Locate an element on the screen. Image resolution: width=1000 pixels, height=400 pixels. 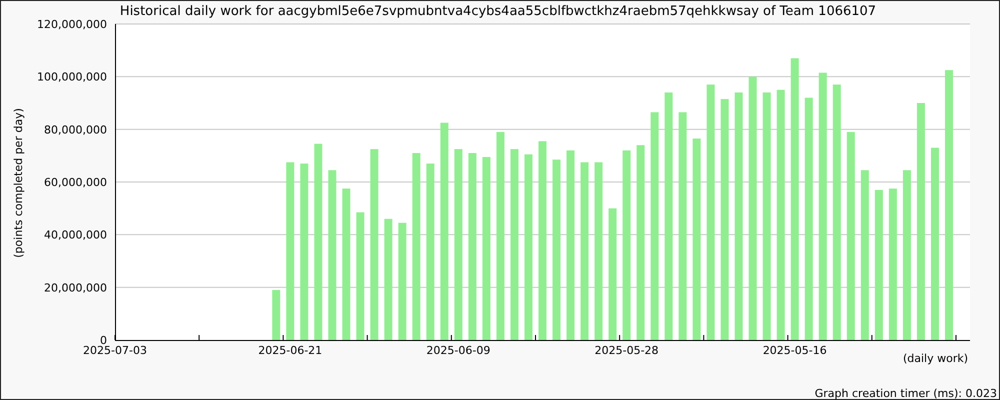
x-tick-label: 2025-05-16 is located at coordinates (794, 350).